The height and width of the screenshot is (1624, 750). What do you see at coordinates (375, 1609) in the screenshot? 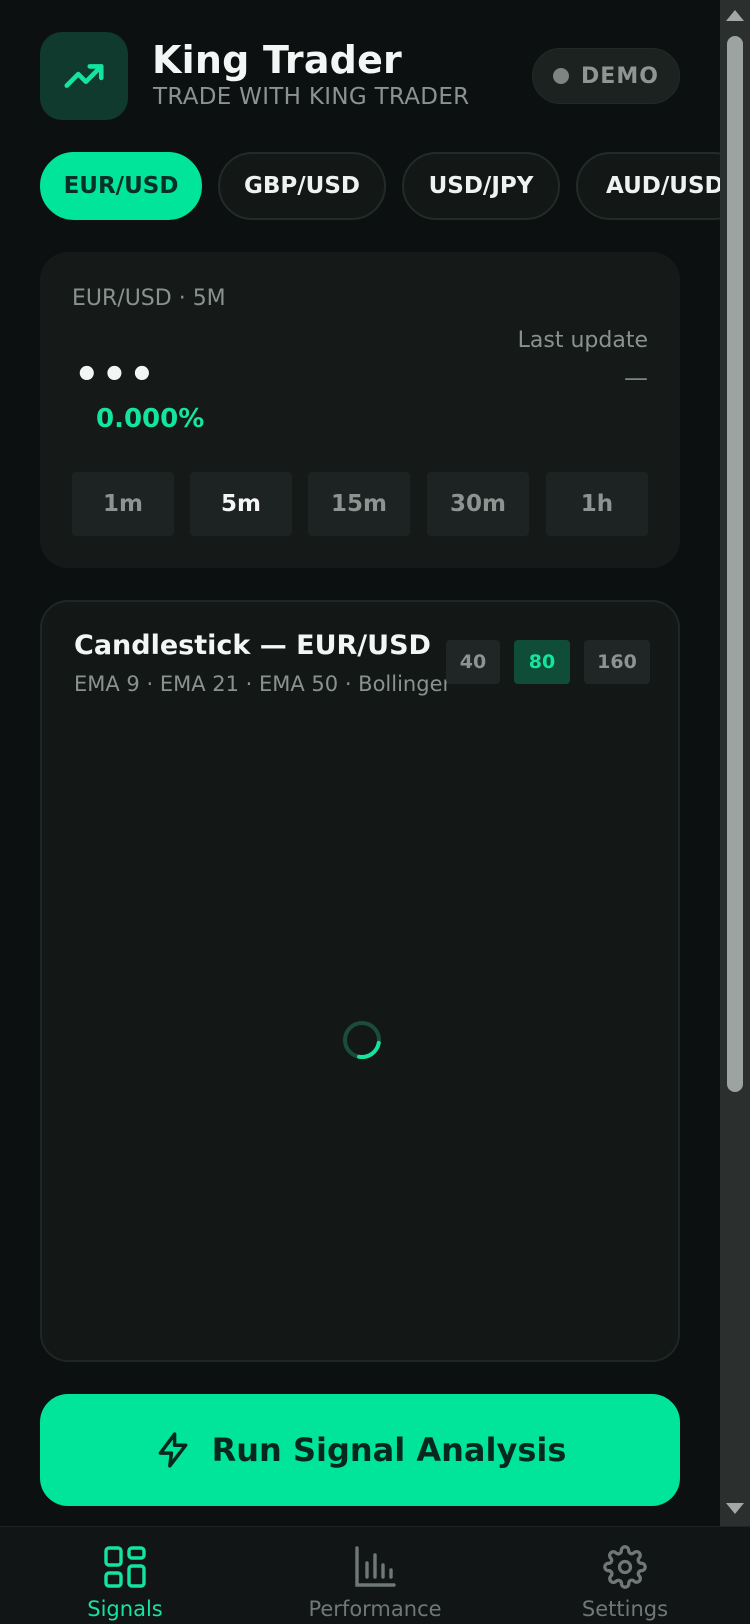
I see `nav-label-performance: Performance` at bounding box center [375, 1609].